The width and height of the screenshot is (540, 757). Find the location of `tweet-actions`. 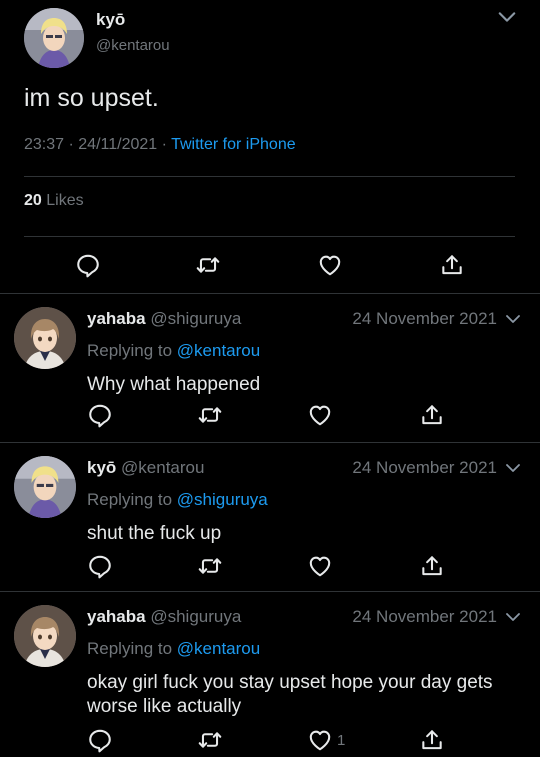

tweet-actions is located at coordinates (270, 265).